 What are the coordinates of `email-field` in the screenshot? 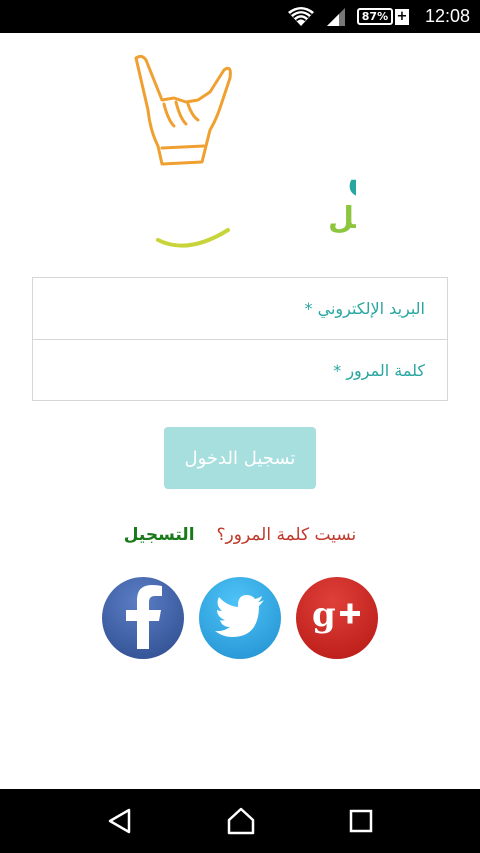 It's located at (240, 308).